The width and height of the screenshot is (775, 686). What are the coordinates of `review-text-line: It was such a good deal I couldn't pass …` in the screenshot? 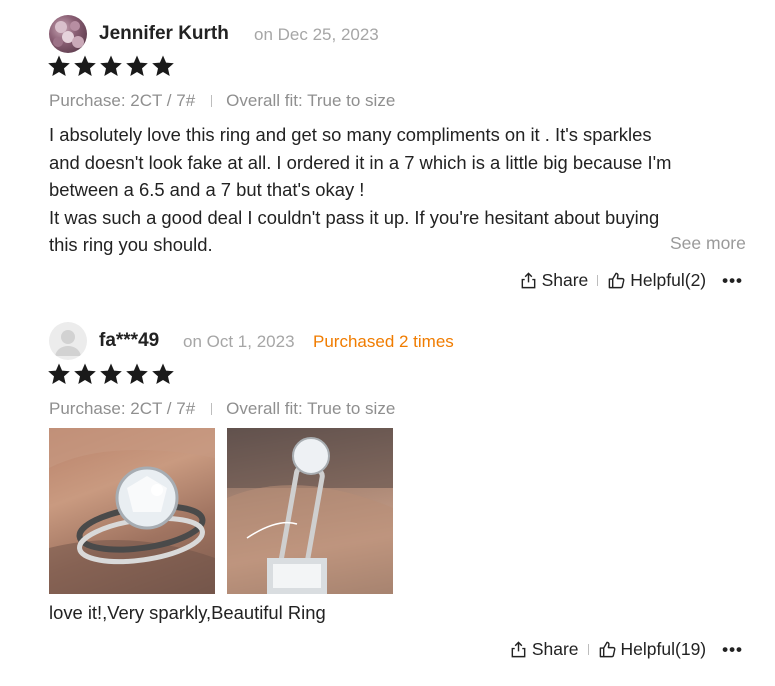 It's located at (354, 217).